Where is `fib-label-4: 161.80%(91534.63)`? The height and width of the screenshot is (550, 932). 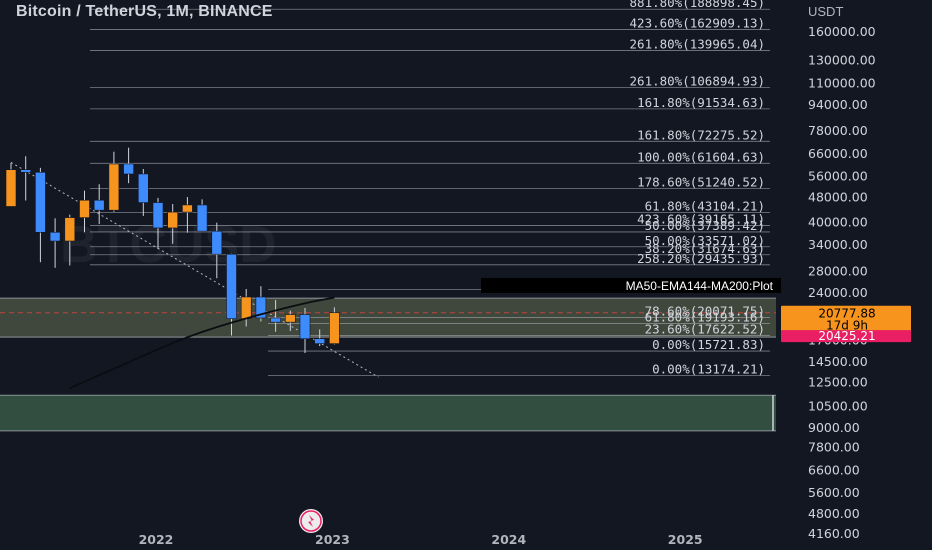
fib-label-4: 161.80%(91534.63) is located at coordinates (701, 102).